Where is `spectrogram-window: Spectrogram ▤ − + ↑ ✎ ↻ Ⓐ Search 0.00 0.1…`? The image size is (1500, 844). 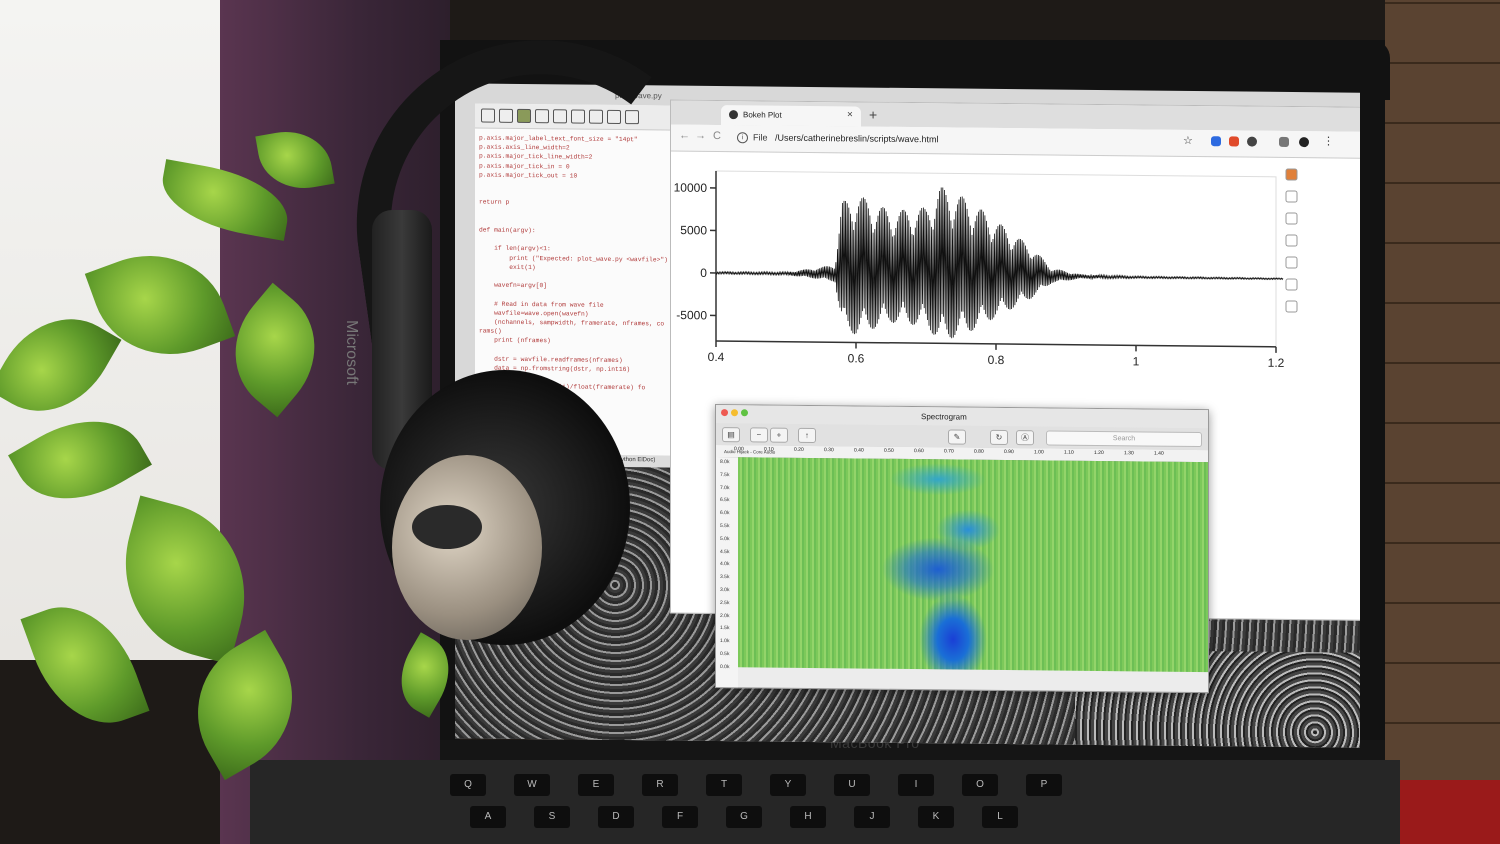
spectrogram-window: Spectrogram ▤ − + ↑ ✎ ↻ Ⓐ Search 0.00 0.1… is located at coordinates (962, 548).